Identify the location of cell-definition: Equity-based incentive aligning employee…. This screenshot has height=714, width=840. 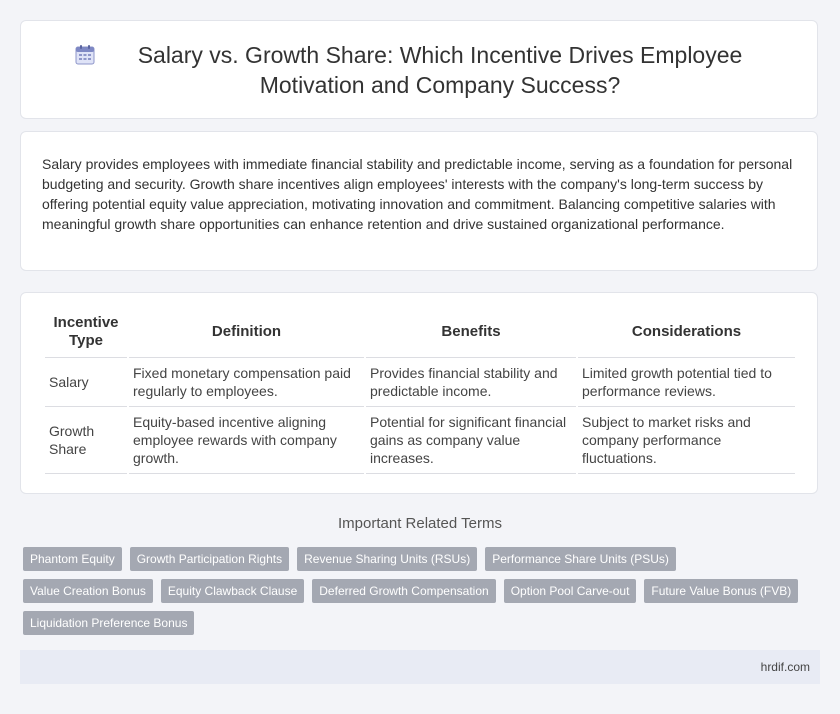
(246, 440).